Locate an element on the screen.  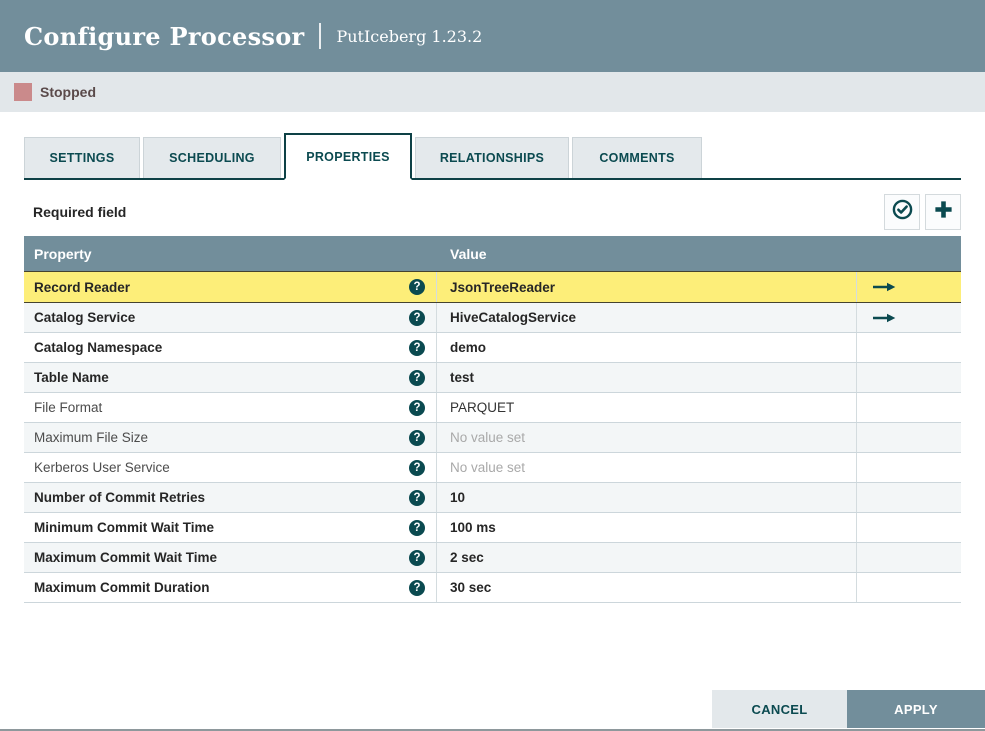
dialog-header: Configure Processor PutIceberg 1.23.2 is located at coordinates (492, 36).